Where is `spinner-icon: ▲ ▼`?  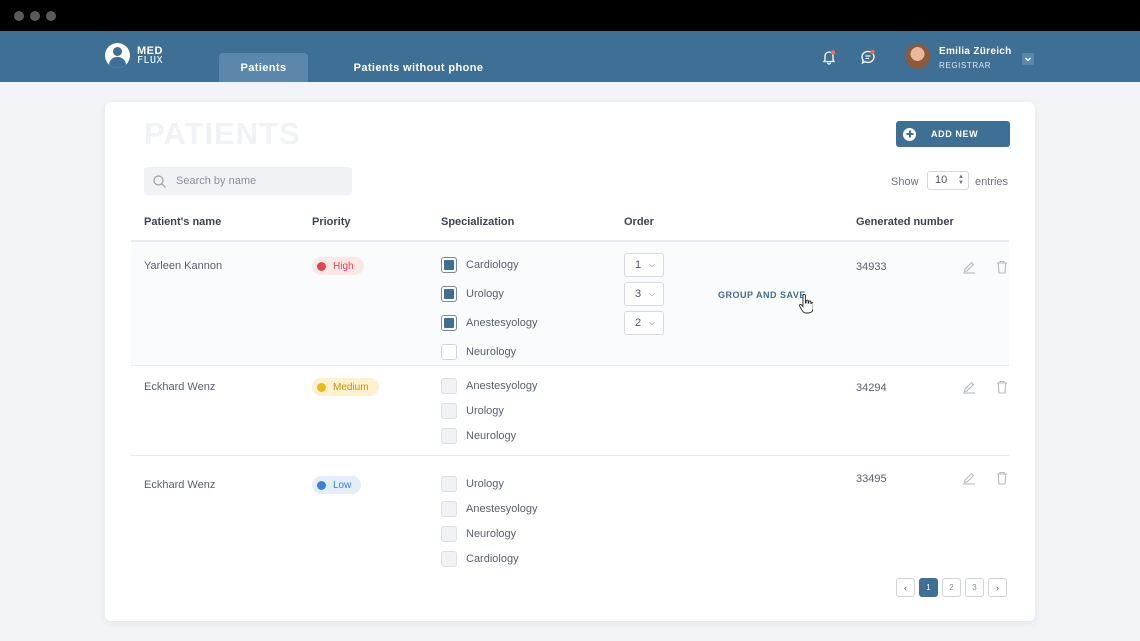
spinner-icon: ▲ ▼ is located at coordinates (961, 180).